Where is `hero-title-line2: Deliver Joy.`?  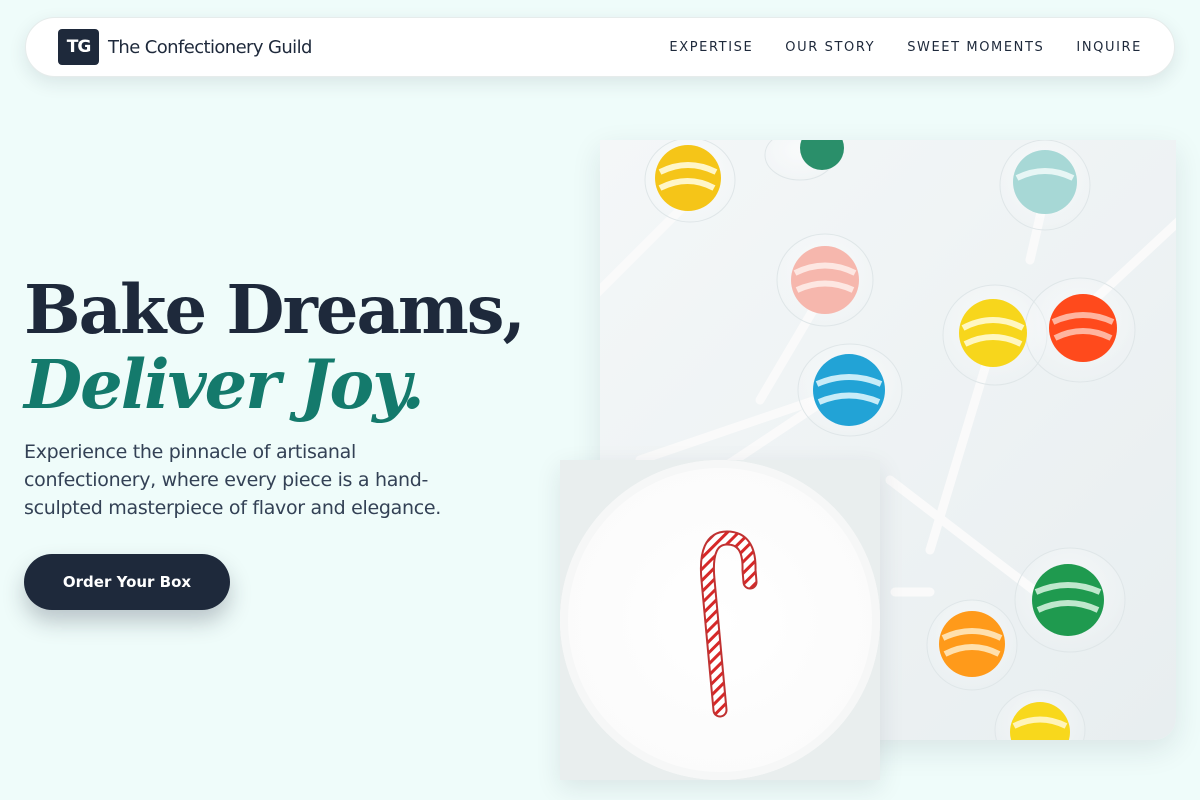 hero-title-line2: Deliver Joy. is located at coordinates (224, 384).